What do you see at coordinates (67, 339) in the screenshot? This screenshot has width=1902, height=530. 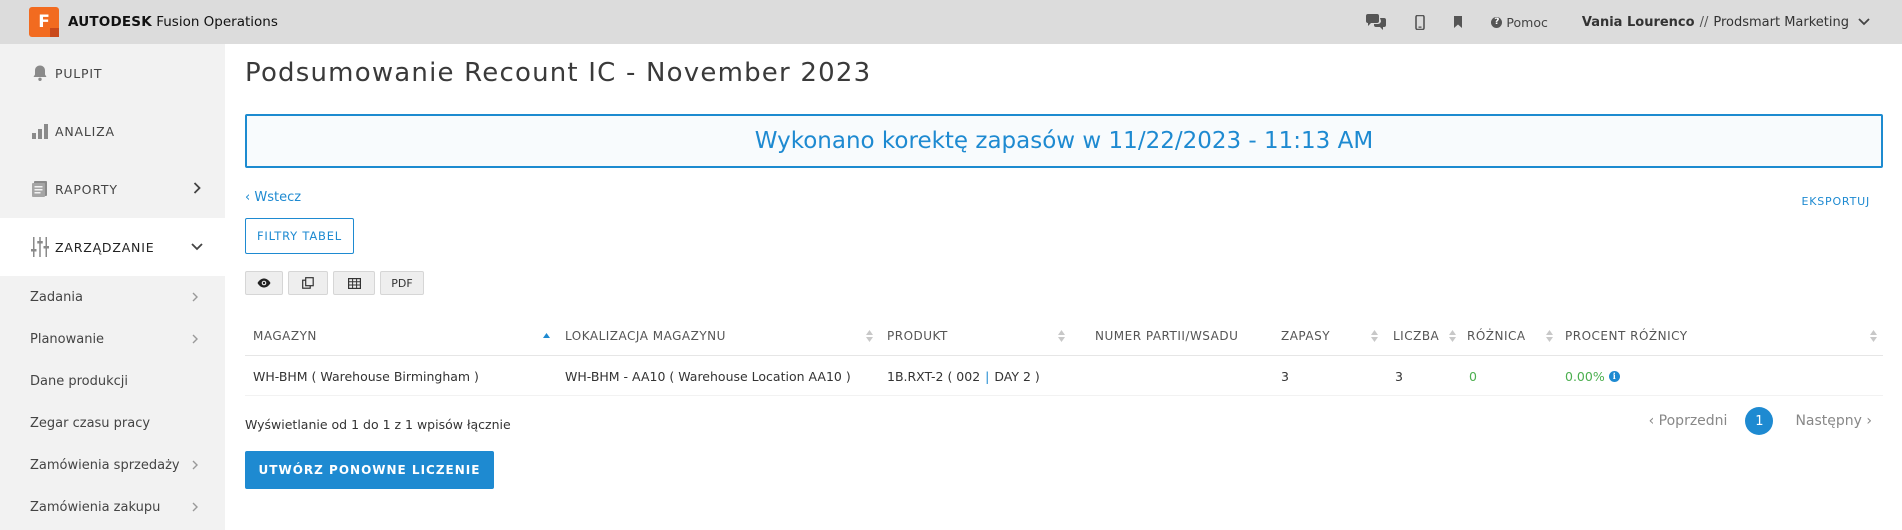 I see `sidebar-sub-label: Planowanie` at bounding box center [67, 339].